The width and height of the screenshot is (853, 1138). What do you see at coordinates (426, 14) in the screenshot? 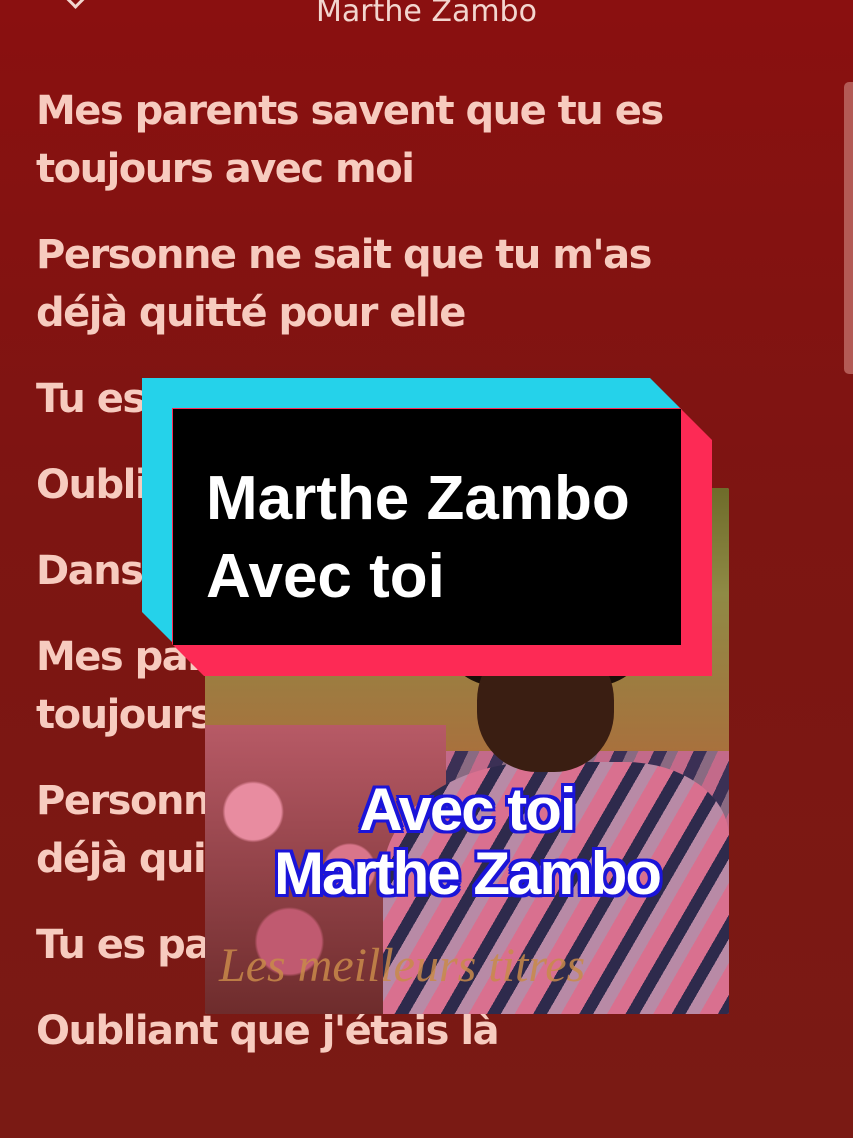
I see `artist-title: Marthe Zambo` at bounding box center [426, 14].